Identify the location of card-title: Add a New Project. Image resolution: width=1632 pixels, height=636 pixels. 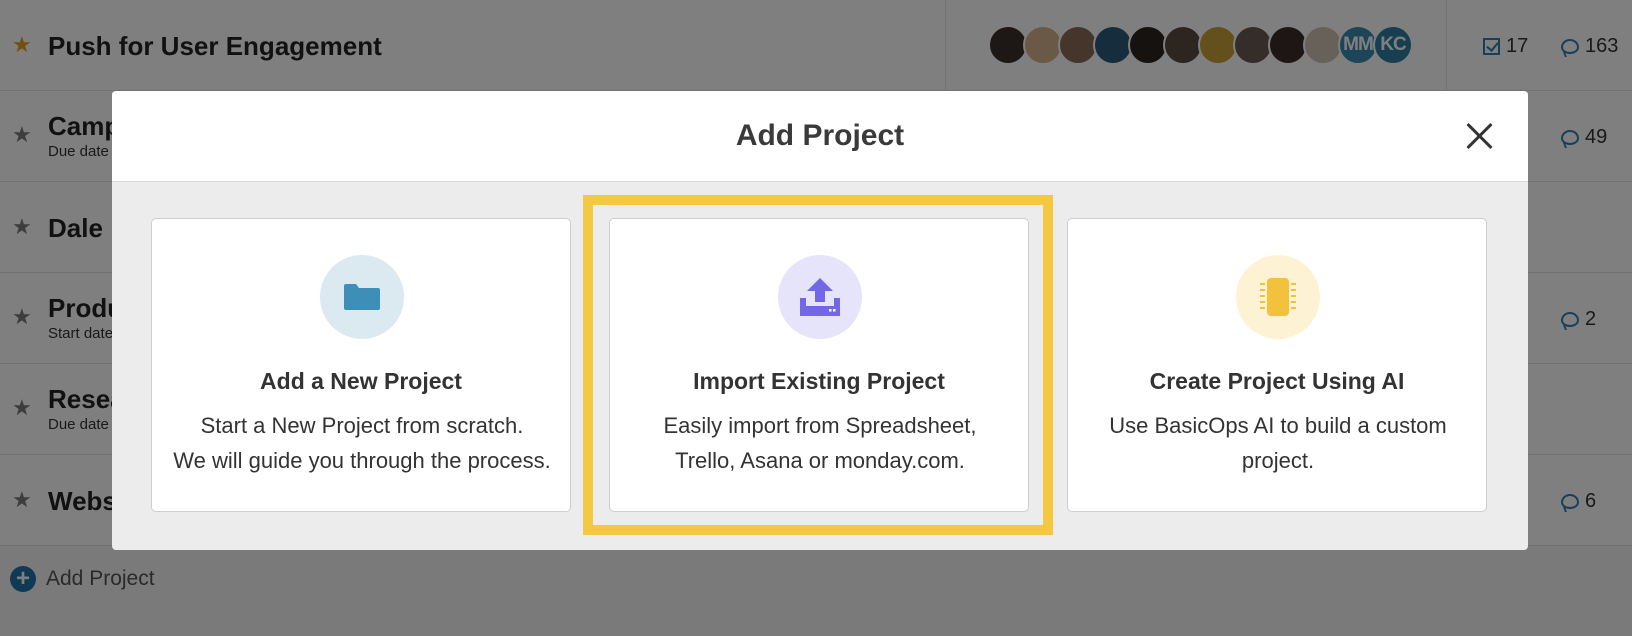
(361, 381).